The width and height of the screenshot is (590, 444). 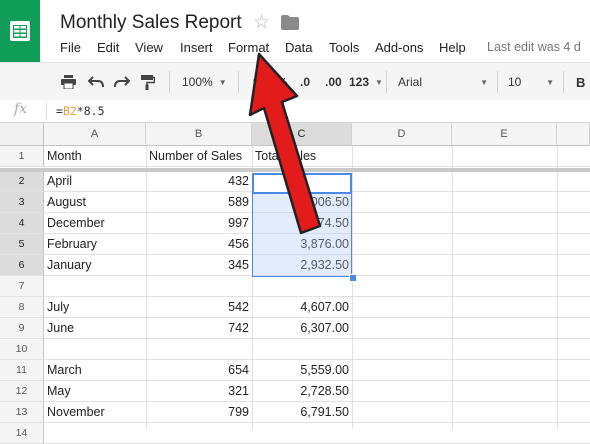 What do you see at coordinates (305, 82) in the screenshot?
I see `decrease-decimals-button: .0` at bounding box center [305, 82].